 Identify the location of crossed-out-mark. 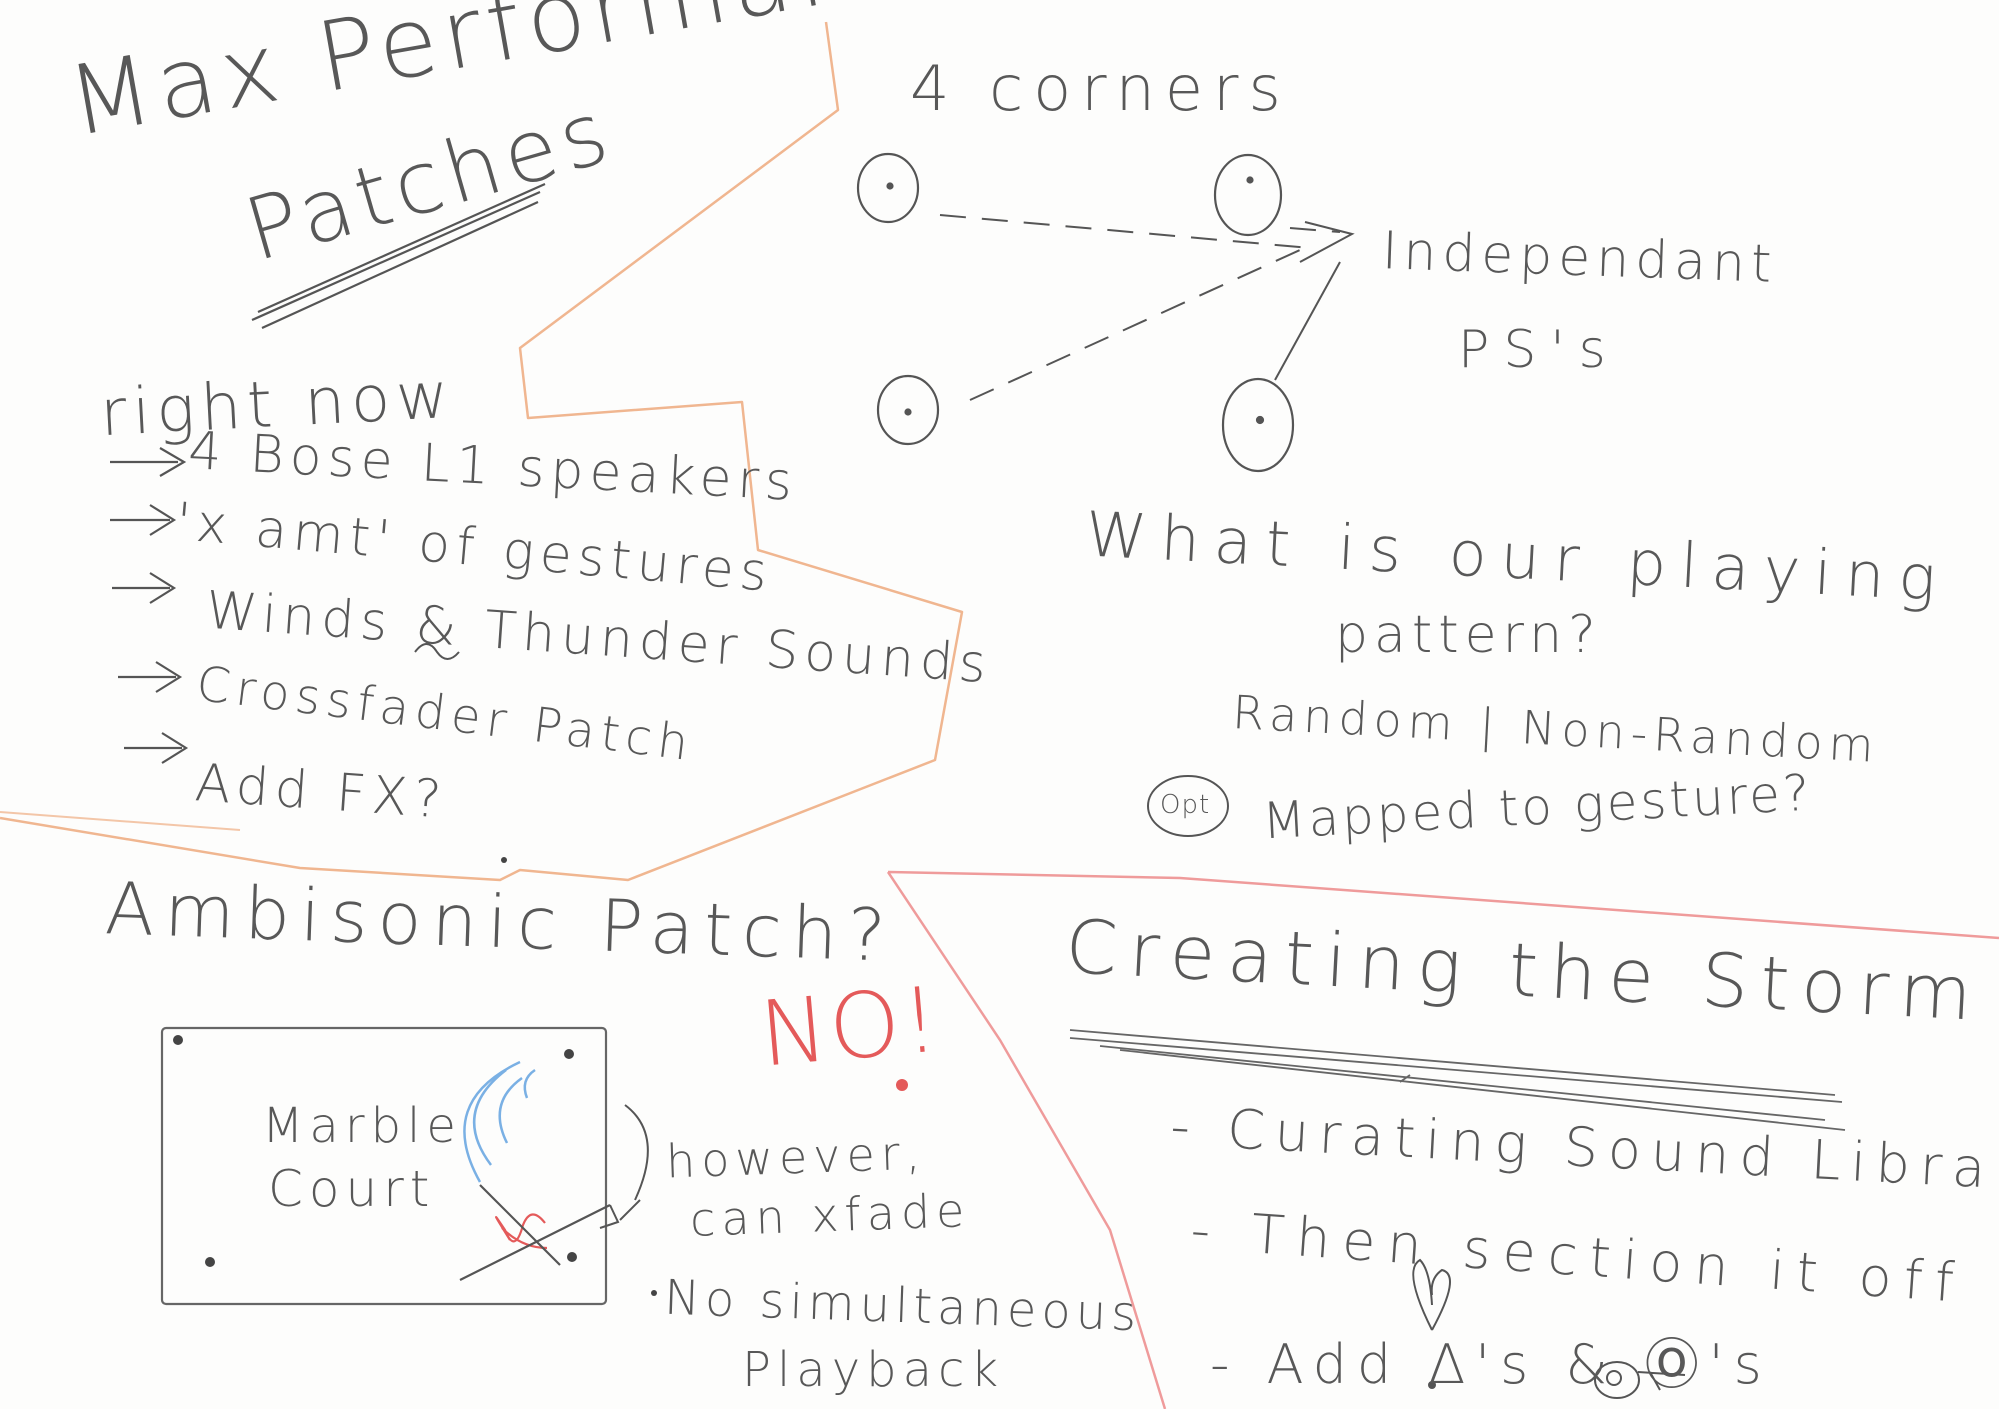
(535, 1232).